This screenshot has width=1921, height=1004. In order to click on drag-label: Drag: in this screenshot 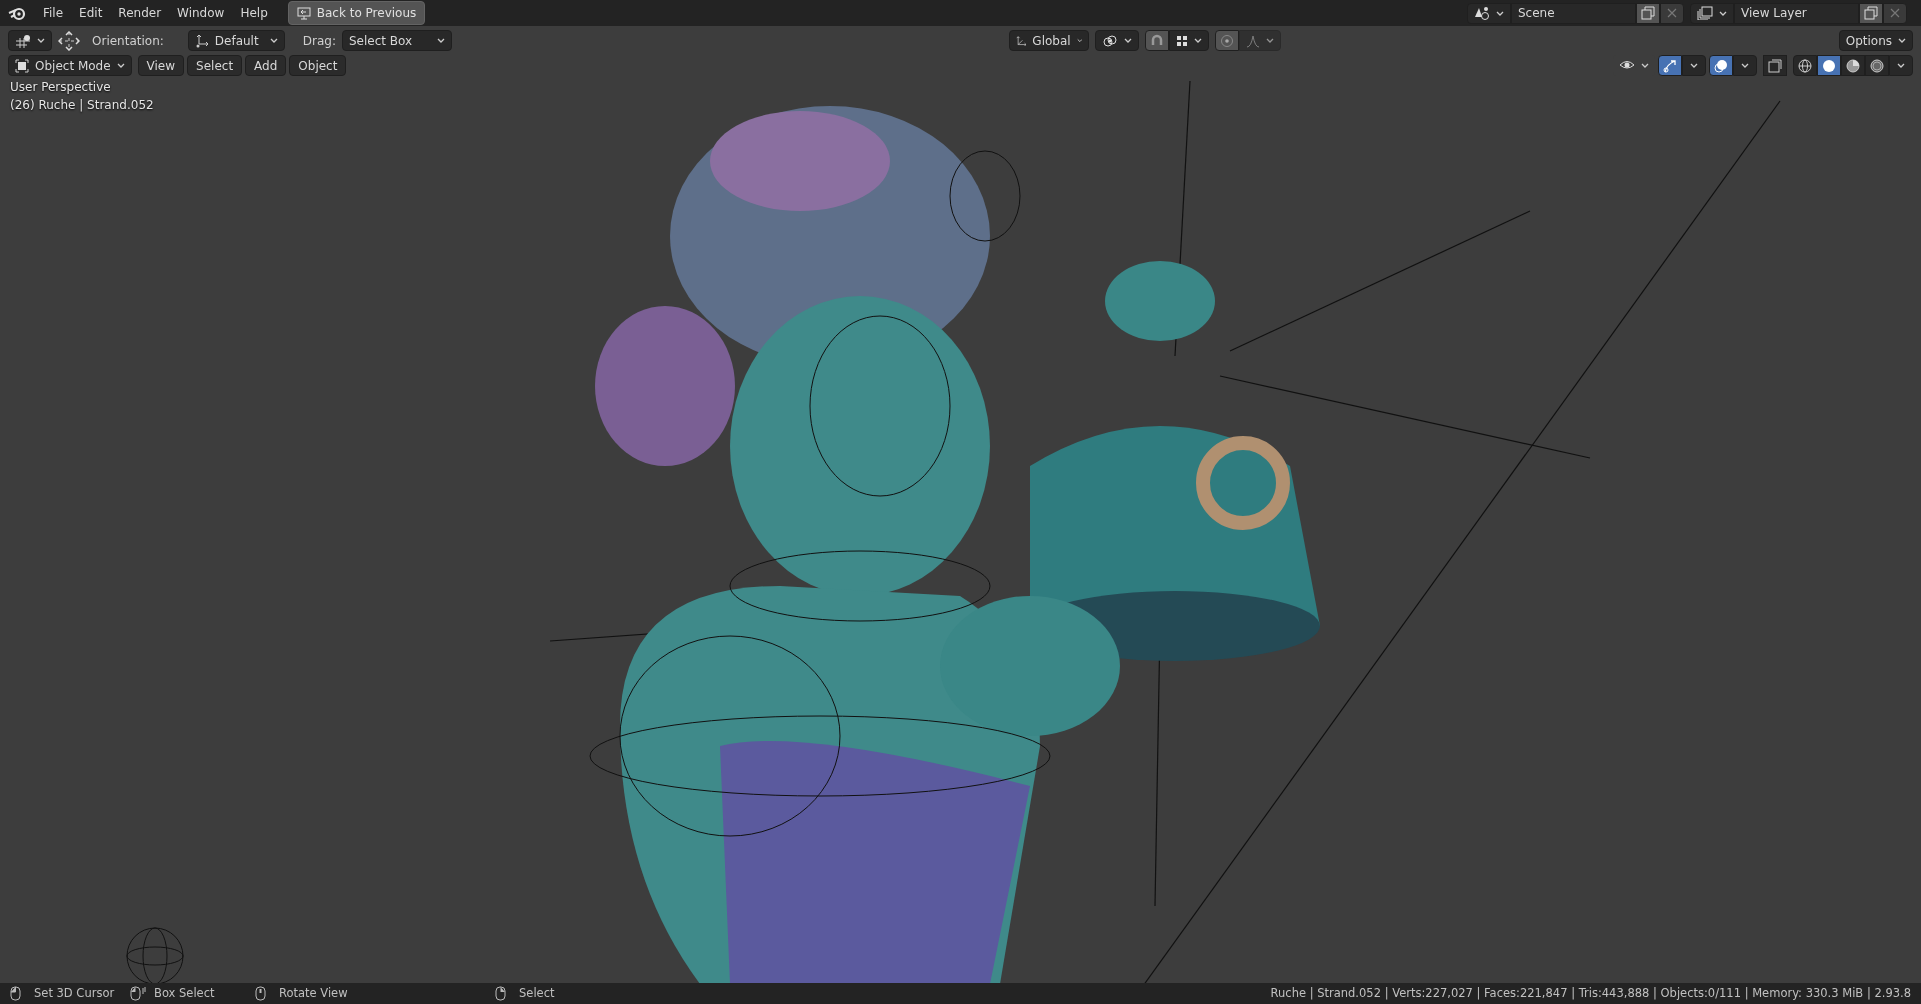, I will do `click(319, 41)`.